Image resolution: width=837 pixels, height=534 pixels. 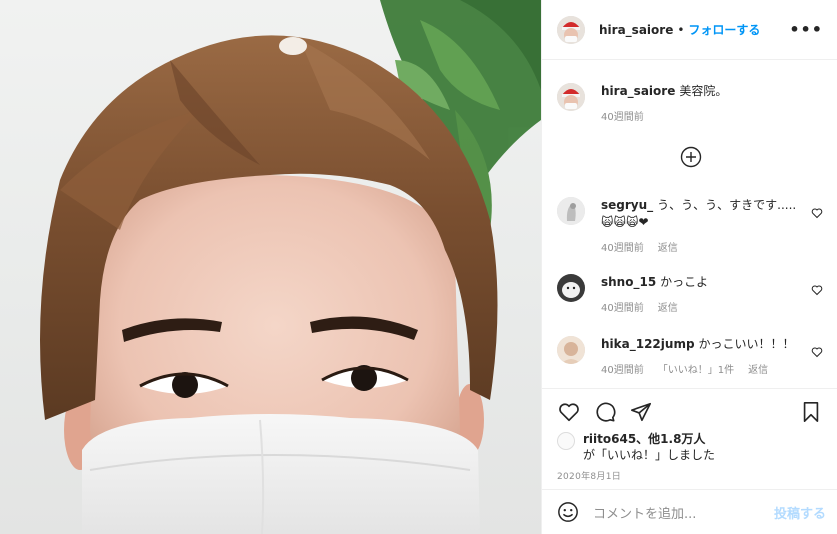 What do you see at coordinates (649, 455) in the screenshot?
I see `likes-suffix: が「いいね！」しました` at bounding box center [649, 455].